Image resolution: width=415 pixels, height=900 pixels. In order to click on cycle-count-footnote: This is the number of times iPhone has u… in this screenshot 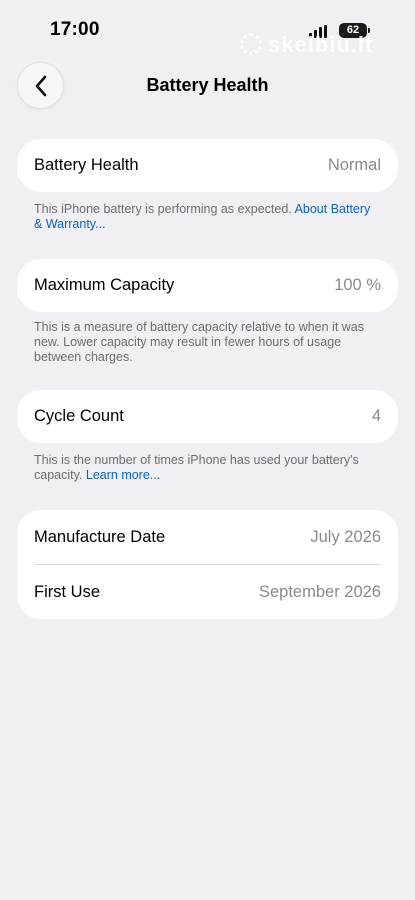, I will do `click(204, 468)`.